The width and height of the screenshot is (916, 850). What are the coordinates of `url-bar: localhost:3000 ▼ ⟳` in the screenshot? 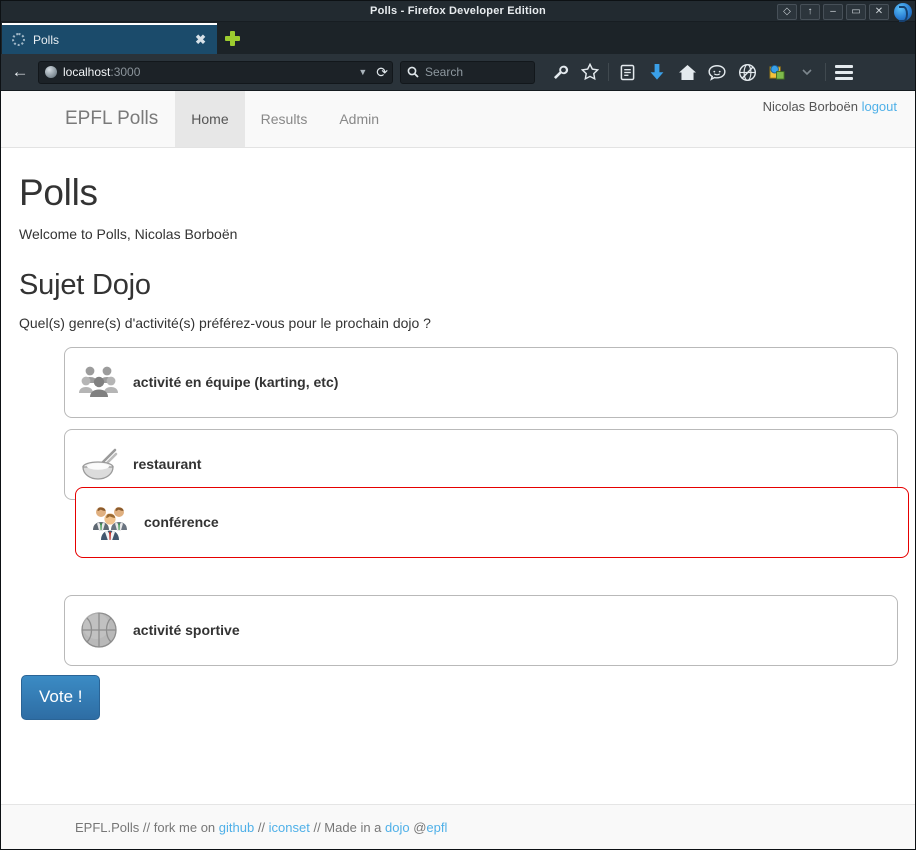 It's located at (215, 72).